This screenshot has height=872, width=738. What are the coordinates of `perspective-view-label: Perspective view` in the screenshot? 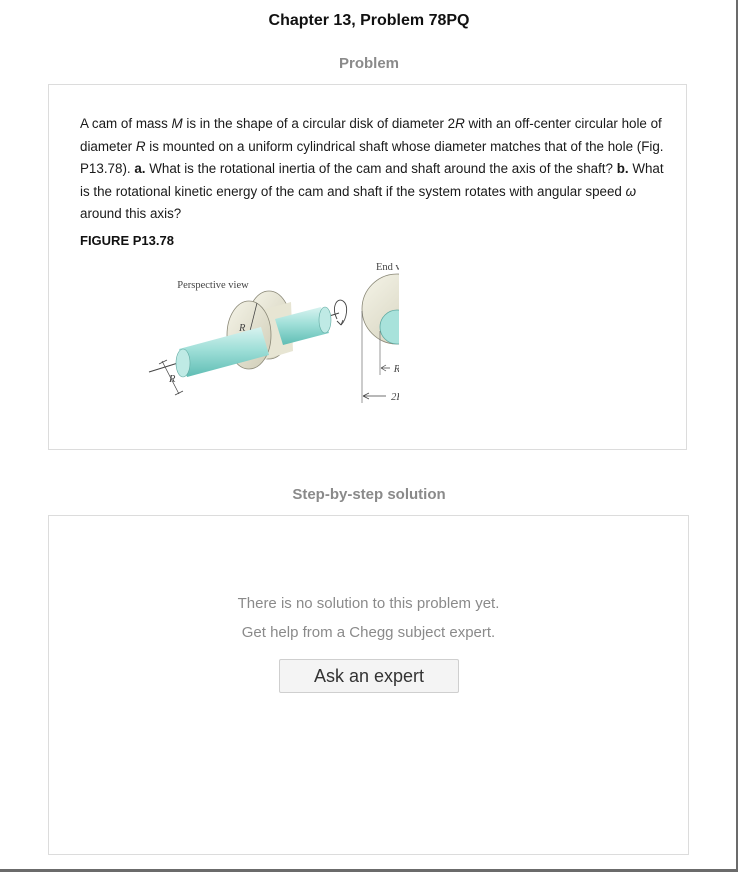 It's located at (213, 285).